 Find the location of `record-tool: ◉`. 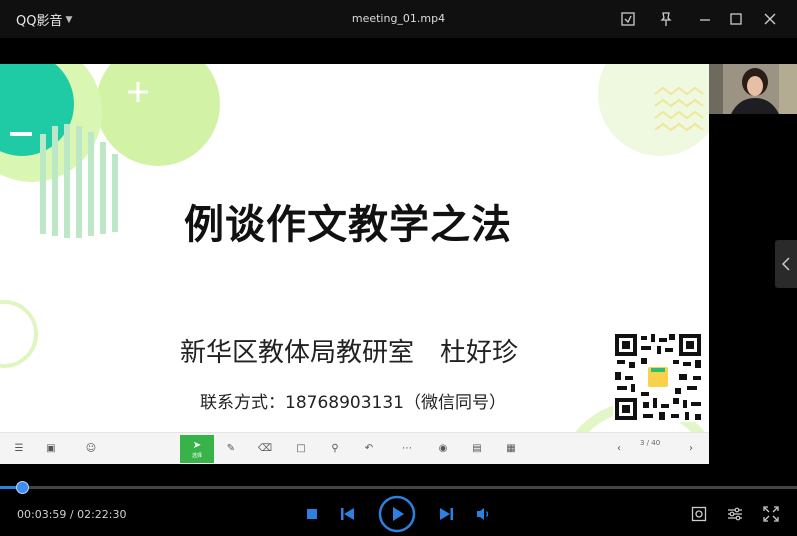

record-tool: ◉ is located at coordinates (443, 449).